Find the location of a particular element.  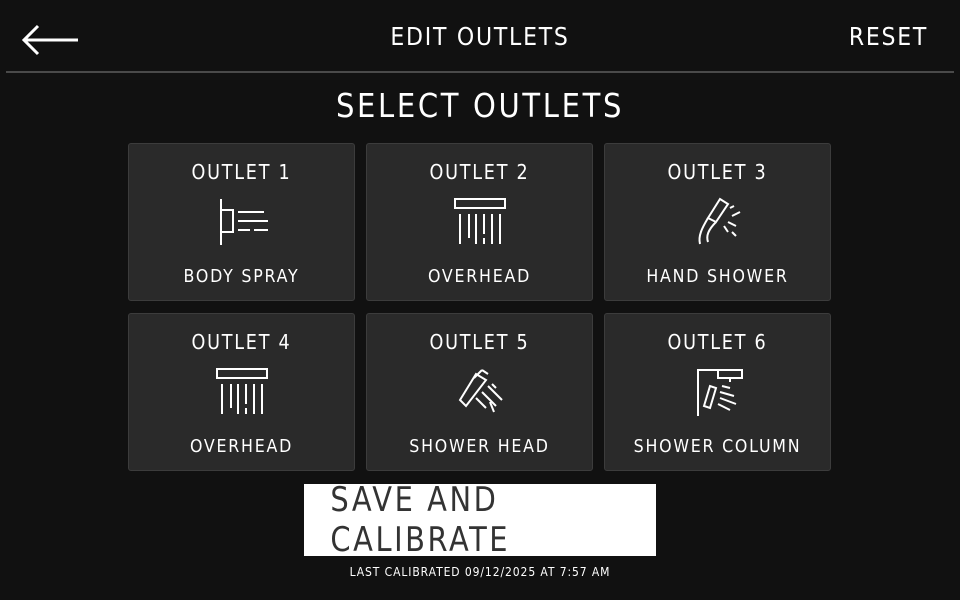

outlet-type-label: SHOWER HEAD is located at coordinates (479, 446).